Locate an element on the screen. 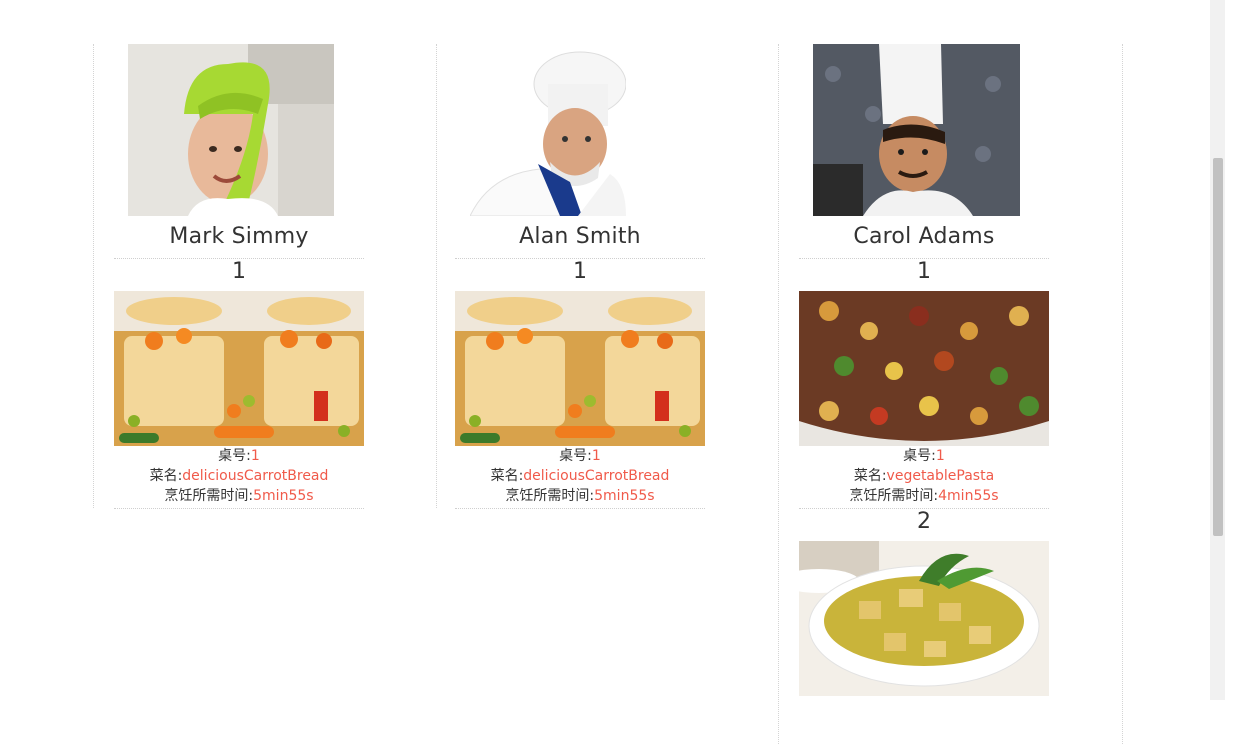 The width and height of the screenshot is (1240, 744). time-value: 4min55s is located at coordinates (968, 496).